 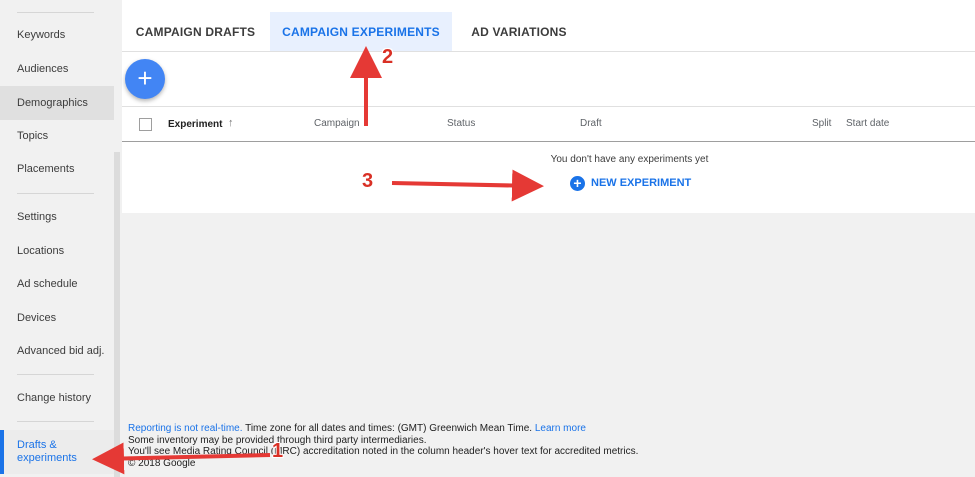 What do you see at coordinates (278, 451) in the screenshot?
I see `annotation-number-1: 1` at bounding box center [278, 451].